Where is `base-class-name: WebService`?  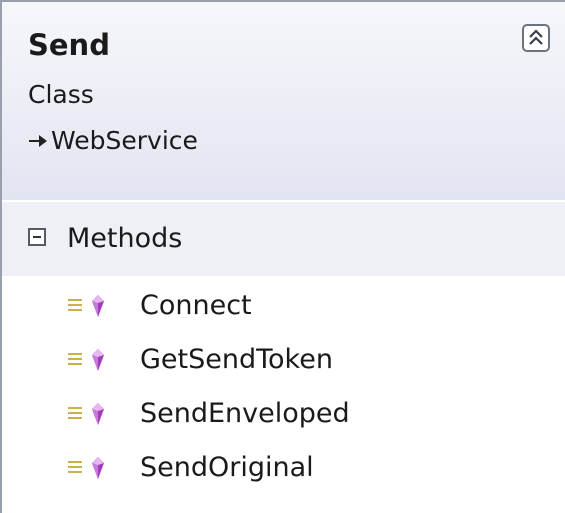
base-class-name: WebService is located at coordinates (124, 140).